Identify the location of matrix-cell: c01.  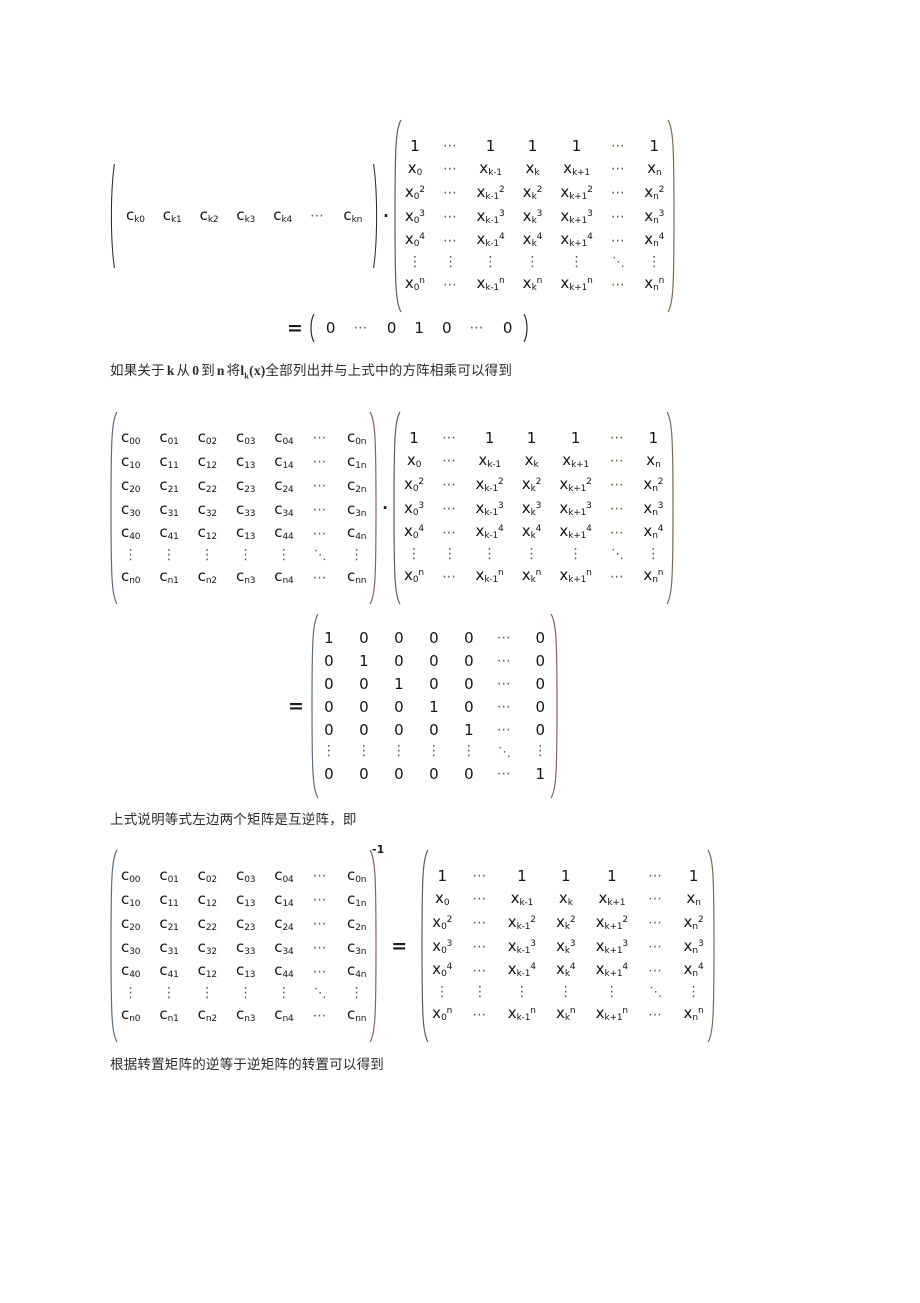
(169, 437).